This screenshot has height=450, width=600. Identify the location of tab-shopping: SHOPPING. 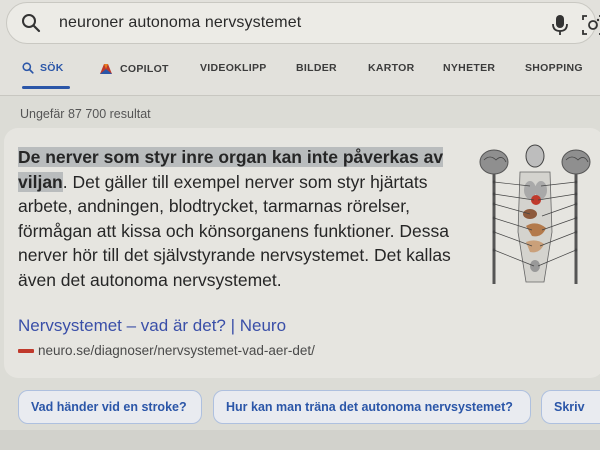
(554, 68).